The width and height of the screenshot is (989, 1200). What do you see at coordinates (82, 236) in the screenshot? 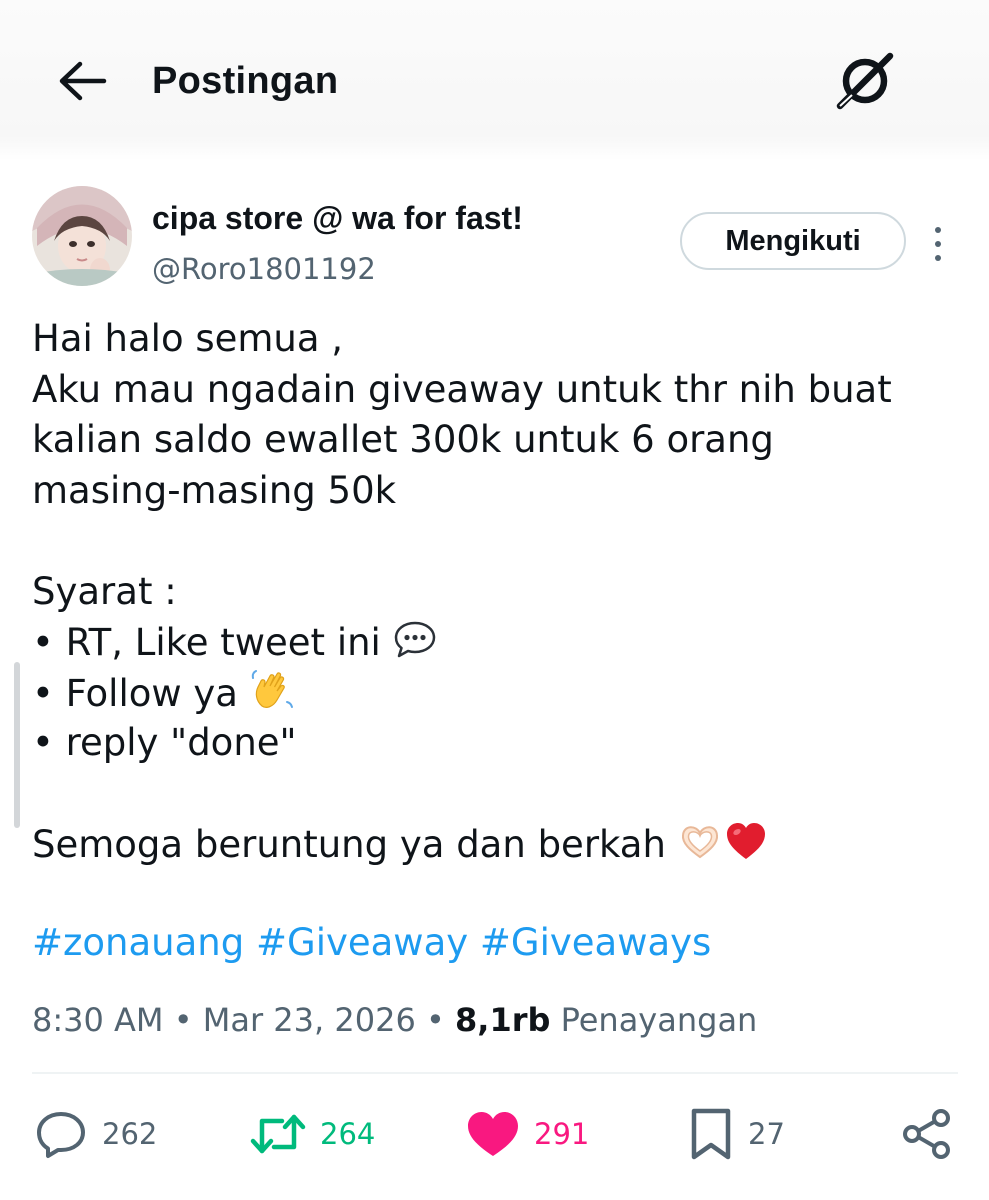
I see `avatar` at bounding box center [82, 236].